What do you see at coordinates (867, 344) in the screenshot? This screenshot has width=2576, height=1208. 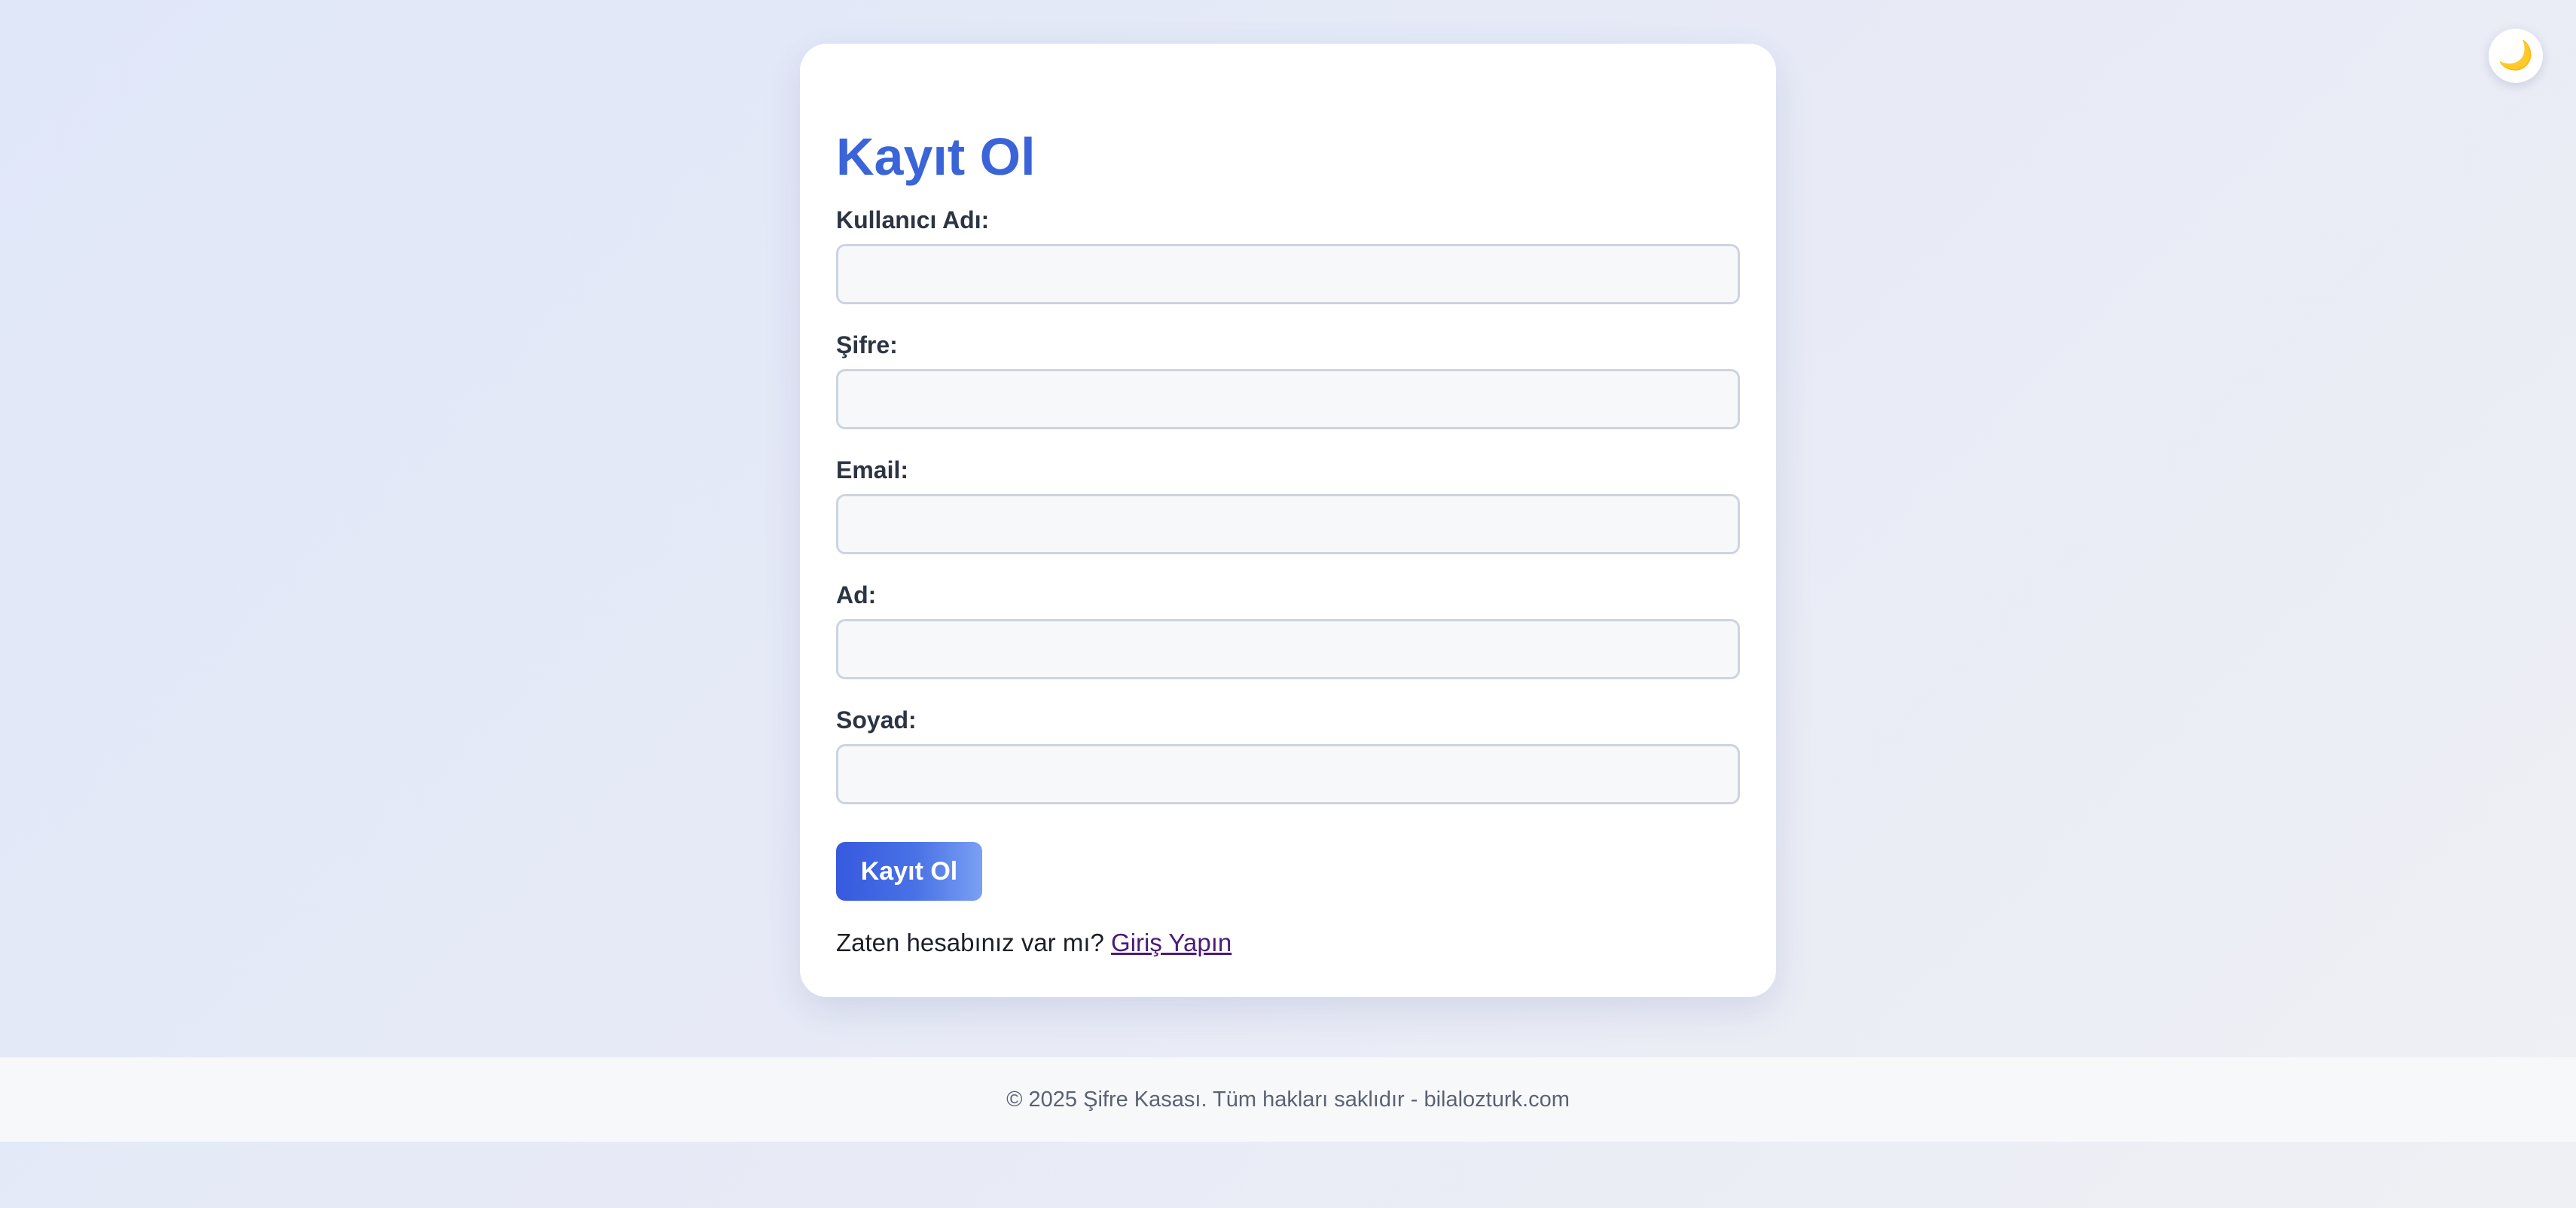 I see `password-label: Şifre:` at bounding box center [867, 344].